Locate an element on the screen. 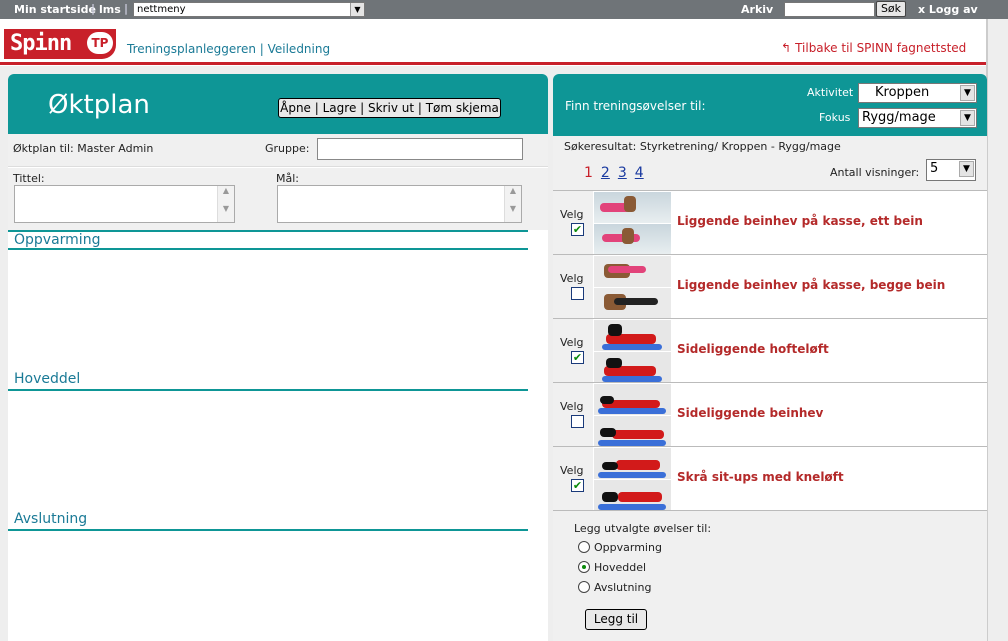  menu-select-value: nettmeny is located at coordinates (161, 9).